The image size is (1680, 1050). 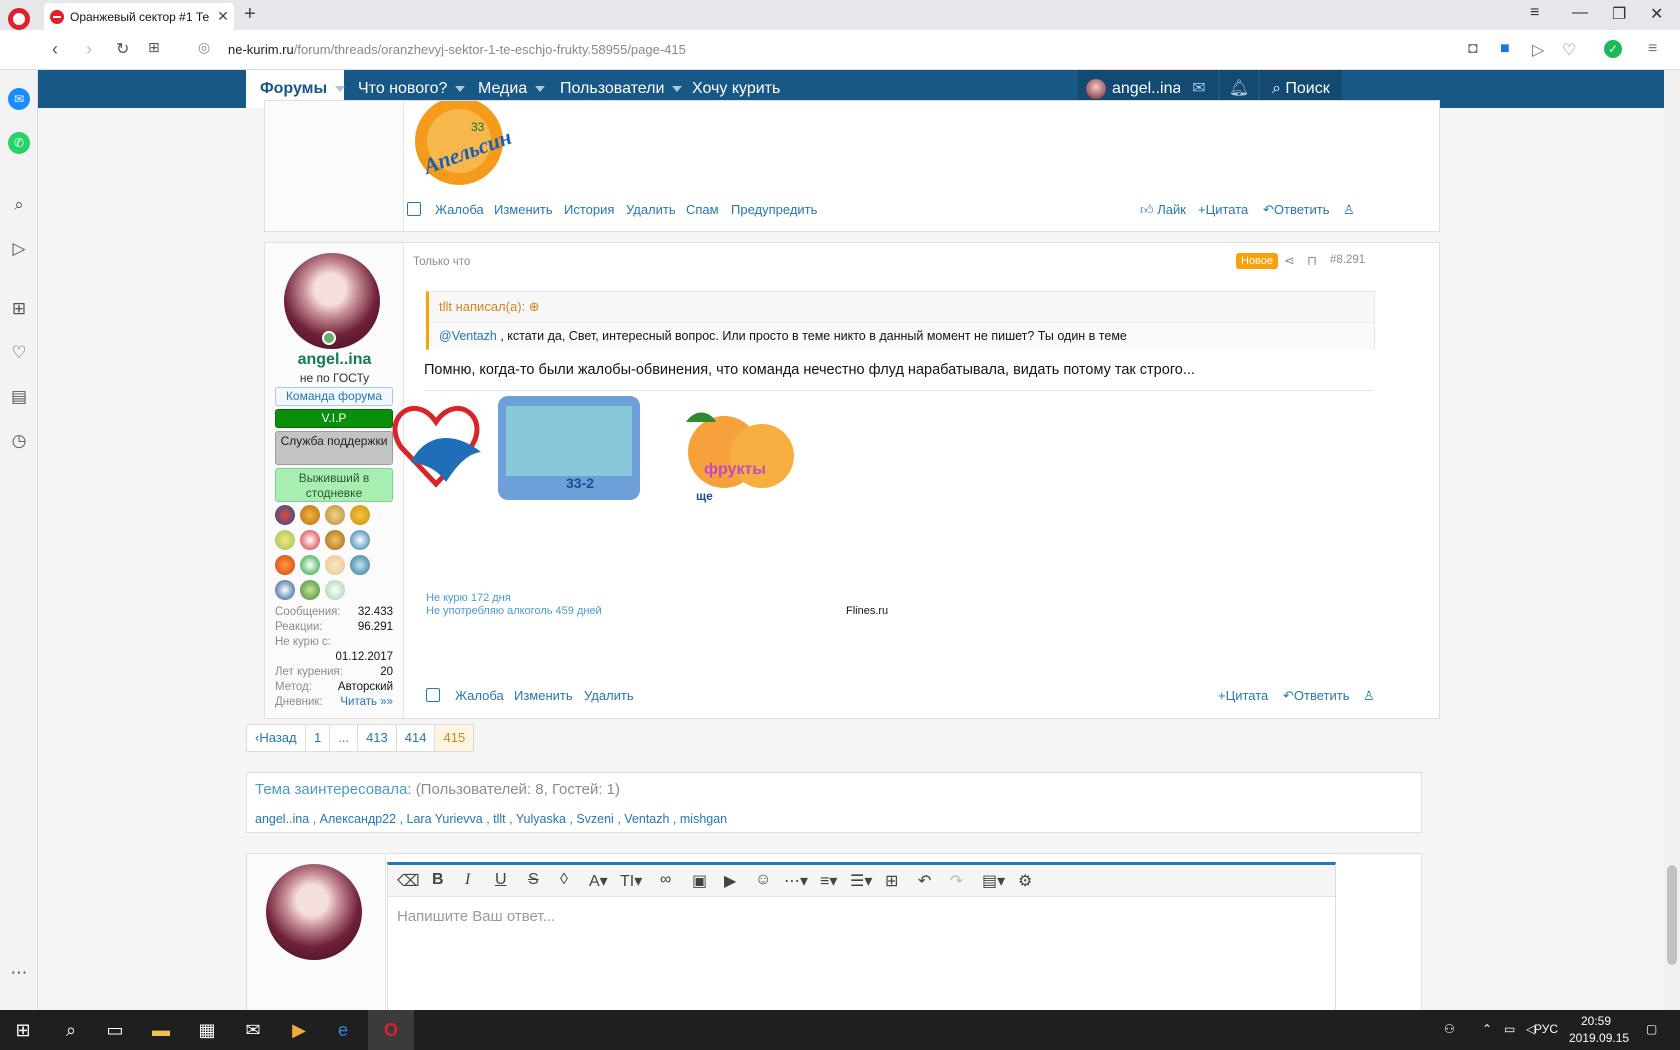 What do you see at coordinates (343, 1030) in the screenshot?
I see `edge-icon: e` at bounding box center [343, 1030].